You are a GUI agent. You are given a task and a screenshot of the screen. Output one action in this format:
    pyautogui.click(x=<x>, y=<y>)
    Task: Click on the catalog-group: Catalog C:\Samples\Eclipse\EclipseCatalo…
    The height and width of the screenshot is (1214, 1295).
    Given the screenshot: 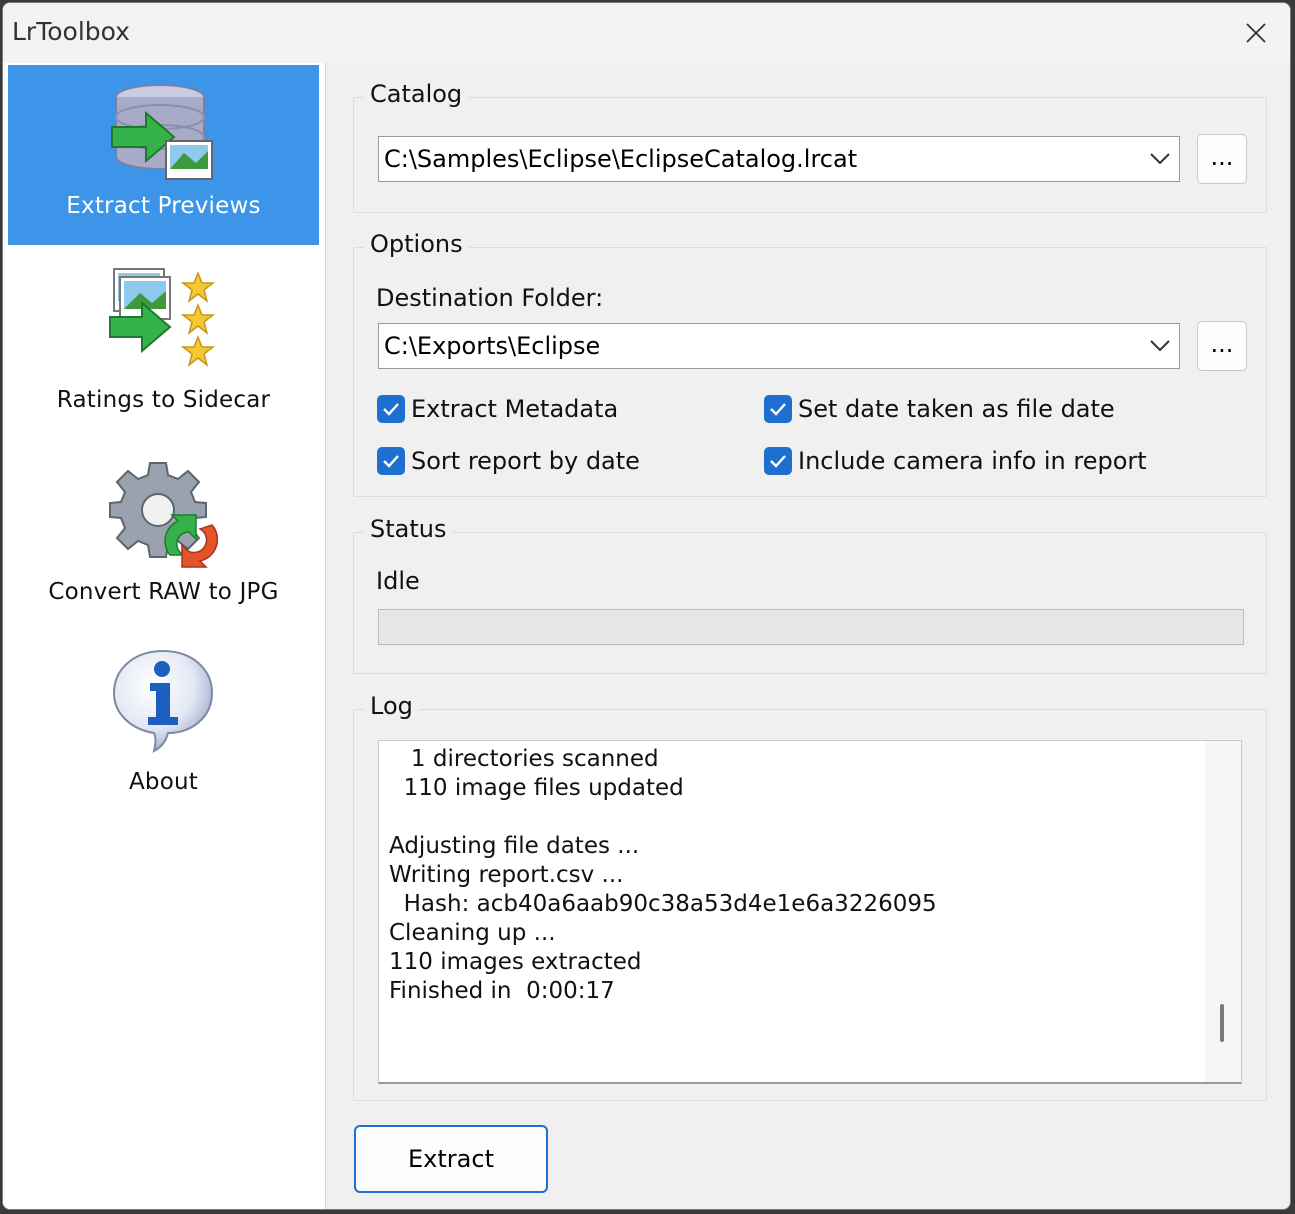 What is the action you would take?
    pyautogui.click(x=810, y=146)
    